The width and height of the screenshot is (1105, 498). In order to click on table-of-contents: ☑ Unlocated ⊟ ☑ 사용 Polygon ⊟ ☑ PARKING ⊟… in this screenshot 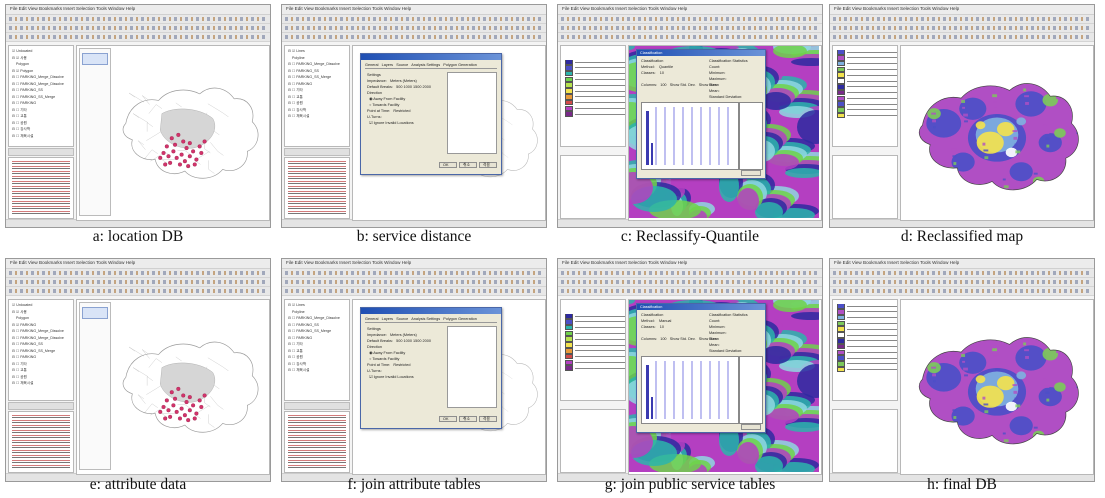, I will do `click(41, 350)`.